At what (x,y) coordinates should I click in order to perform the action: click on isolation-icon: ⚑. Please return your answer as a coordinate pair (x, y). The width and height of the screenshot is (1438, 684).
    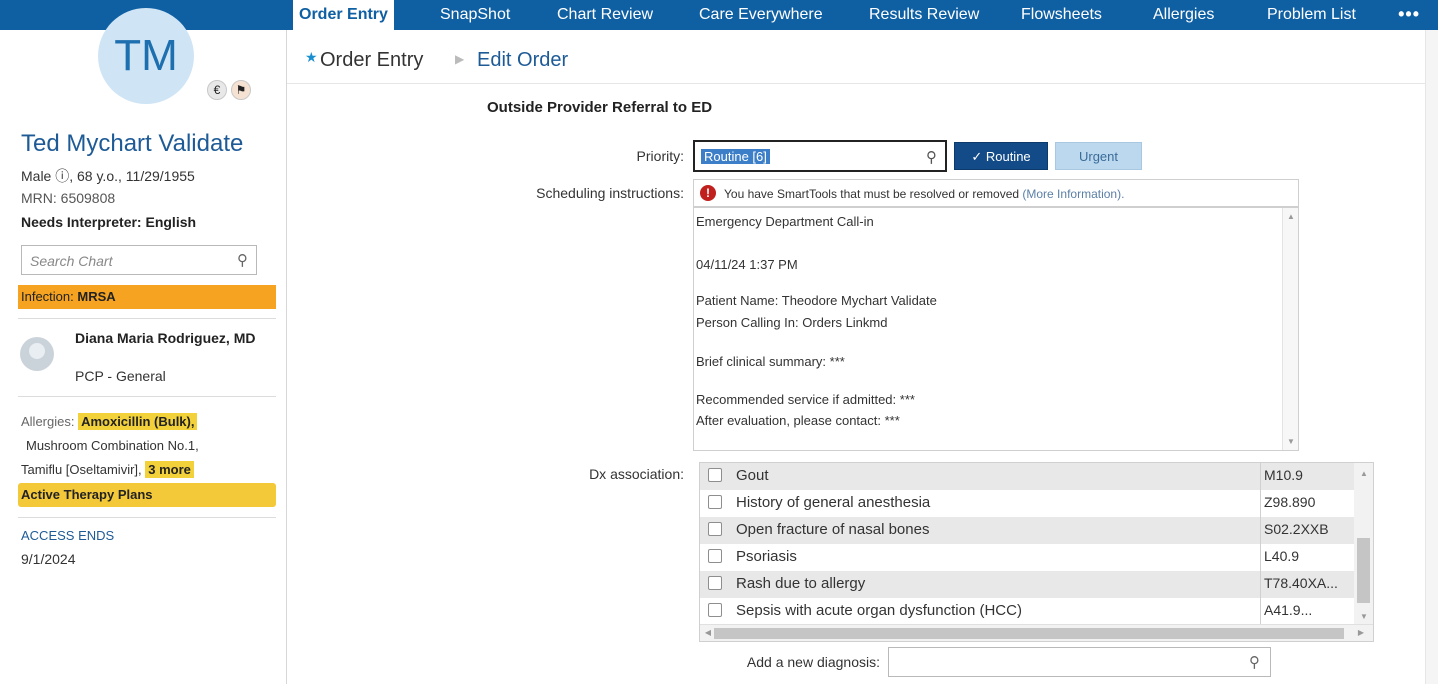
    Looking at the image, I should click on (241, 90).